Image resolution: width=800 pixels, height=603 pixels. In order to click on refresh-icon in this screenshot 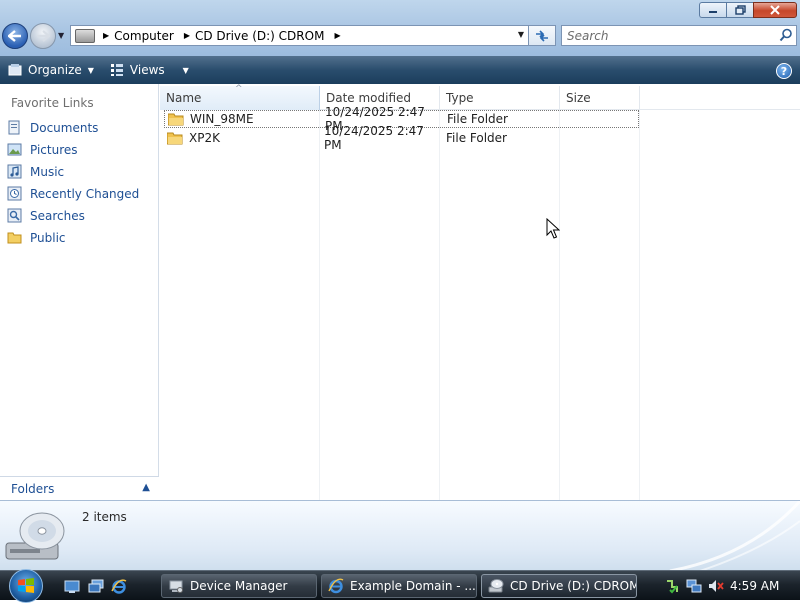, I will do `click(542, 35)`.